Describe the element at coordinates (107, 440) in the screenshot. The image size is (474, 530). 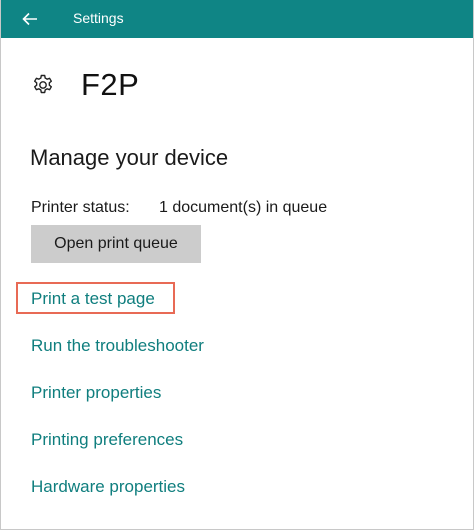
I see `printing-preferences-link: Printing preferences` at that location.